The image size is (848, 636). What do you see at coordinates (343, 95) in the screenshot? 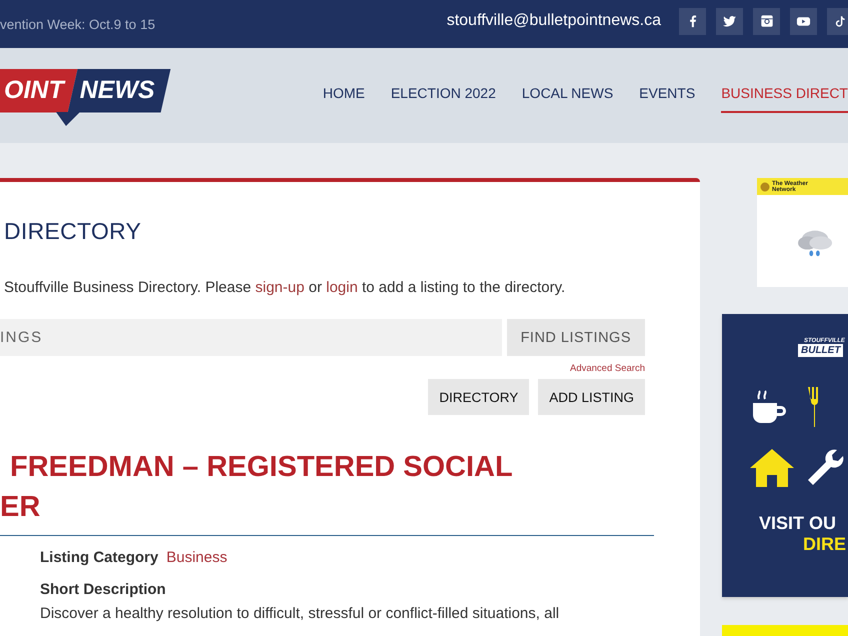
I see `nav-link: HOME` at bounding box center [343, 95].